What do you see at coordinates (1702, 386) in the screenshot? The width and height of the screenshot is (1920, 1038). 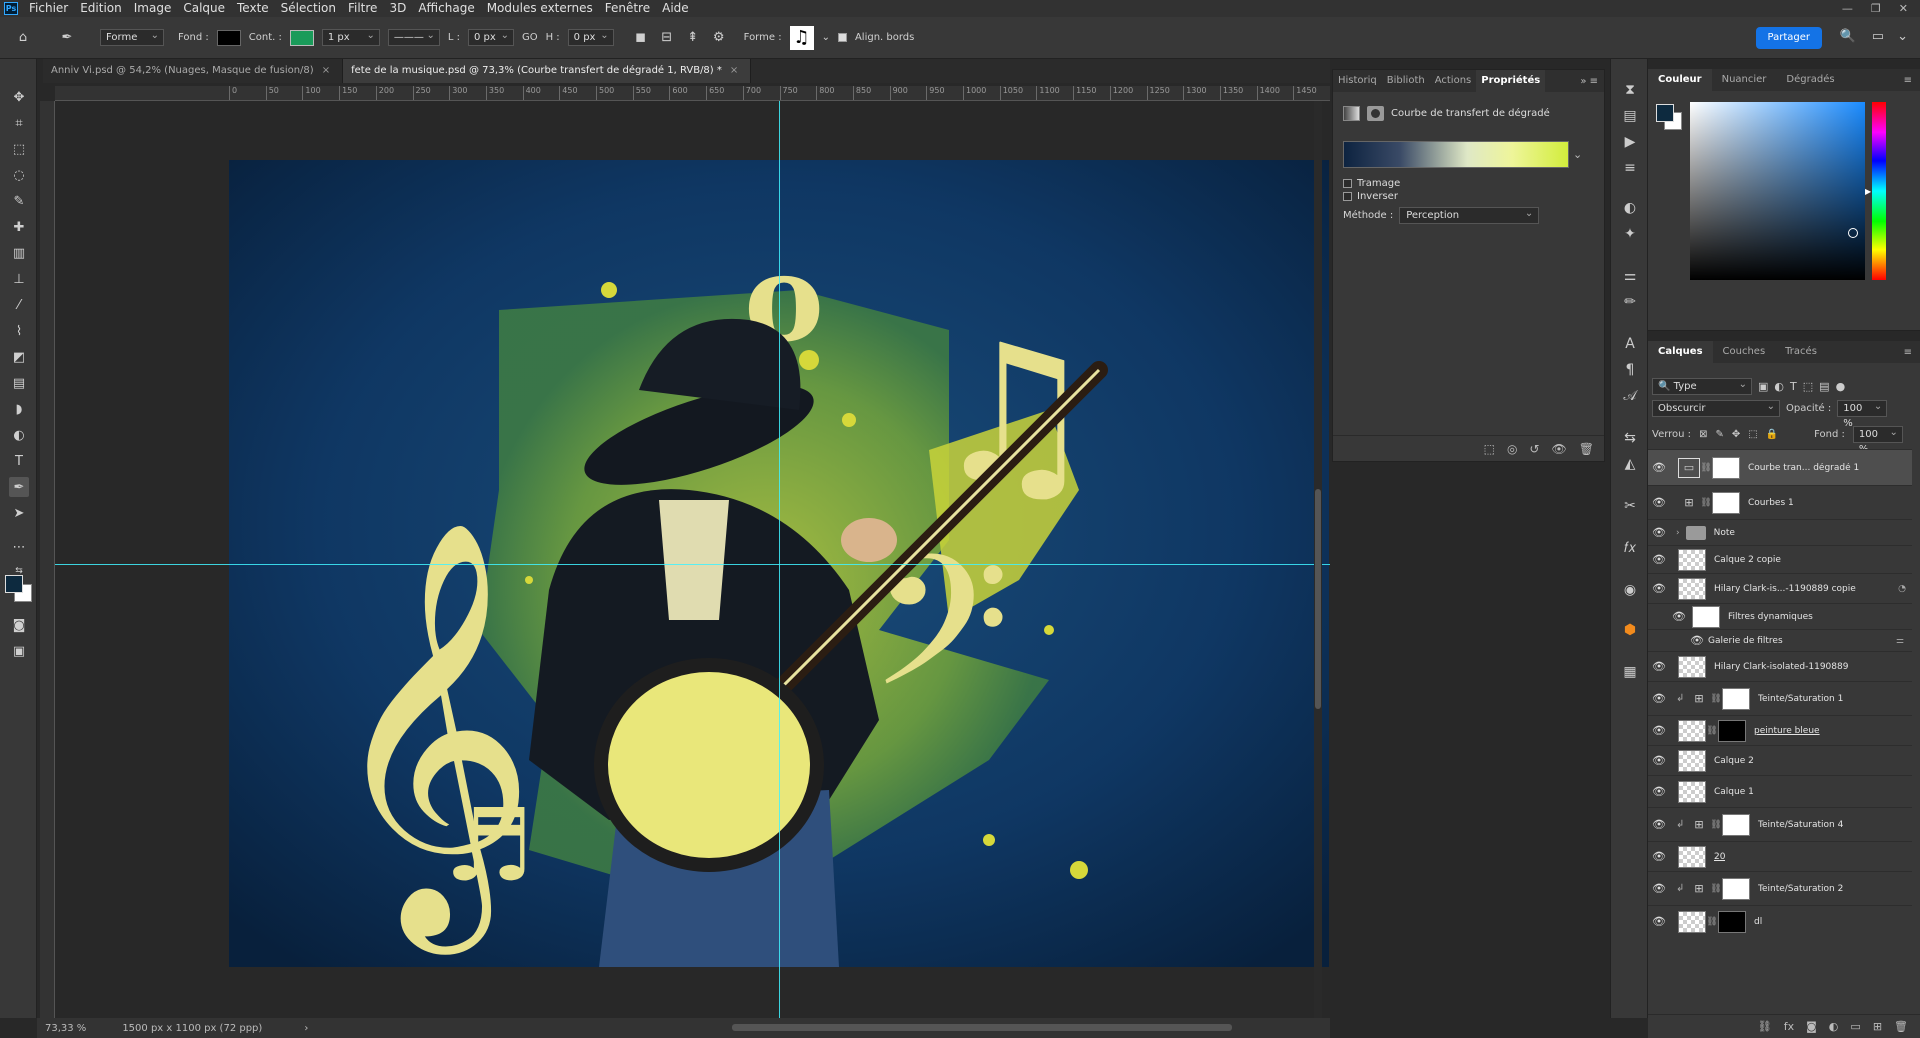 I see `layer-filter-select: 🔍 Type` at bounding box center [1702, 386].